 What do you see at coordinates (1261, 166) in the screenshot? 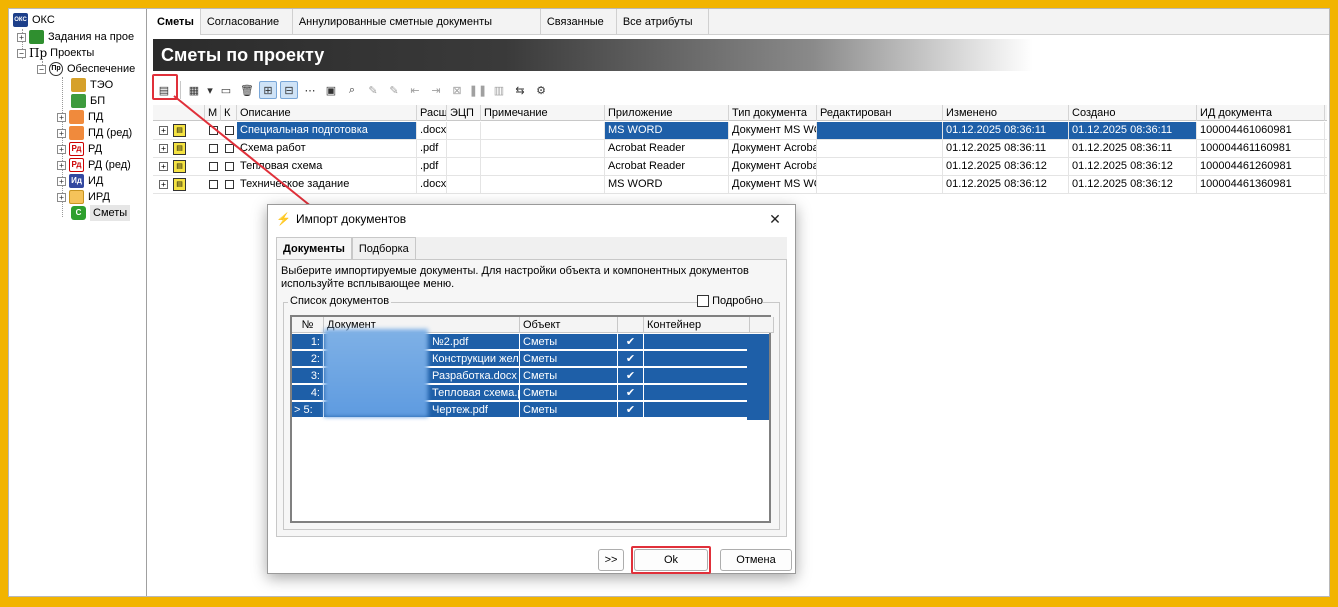
I see `cell-id: 100004461260981` at bounding box center [1261, 166].